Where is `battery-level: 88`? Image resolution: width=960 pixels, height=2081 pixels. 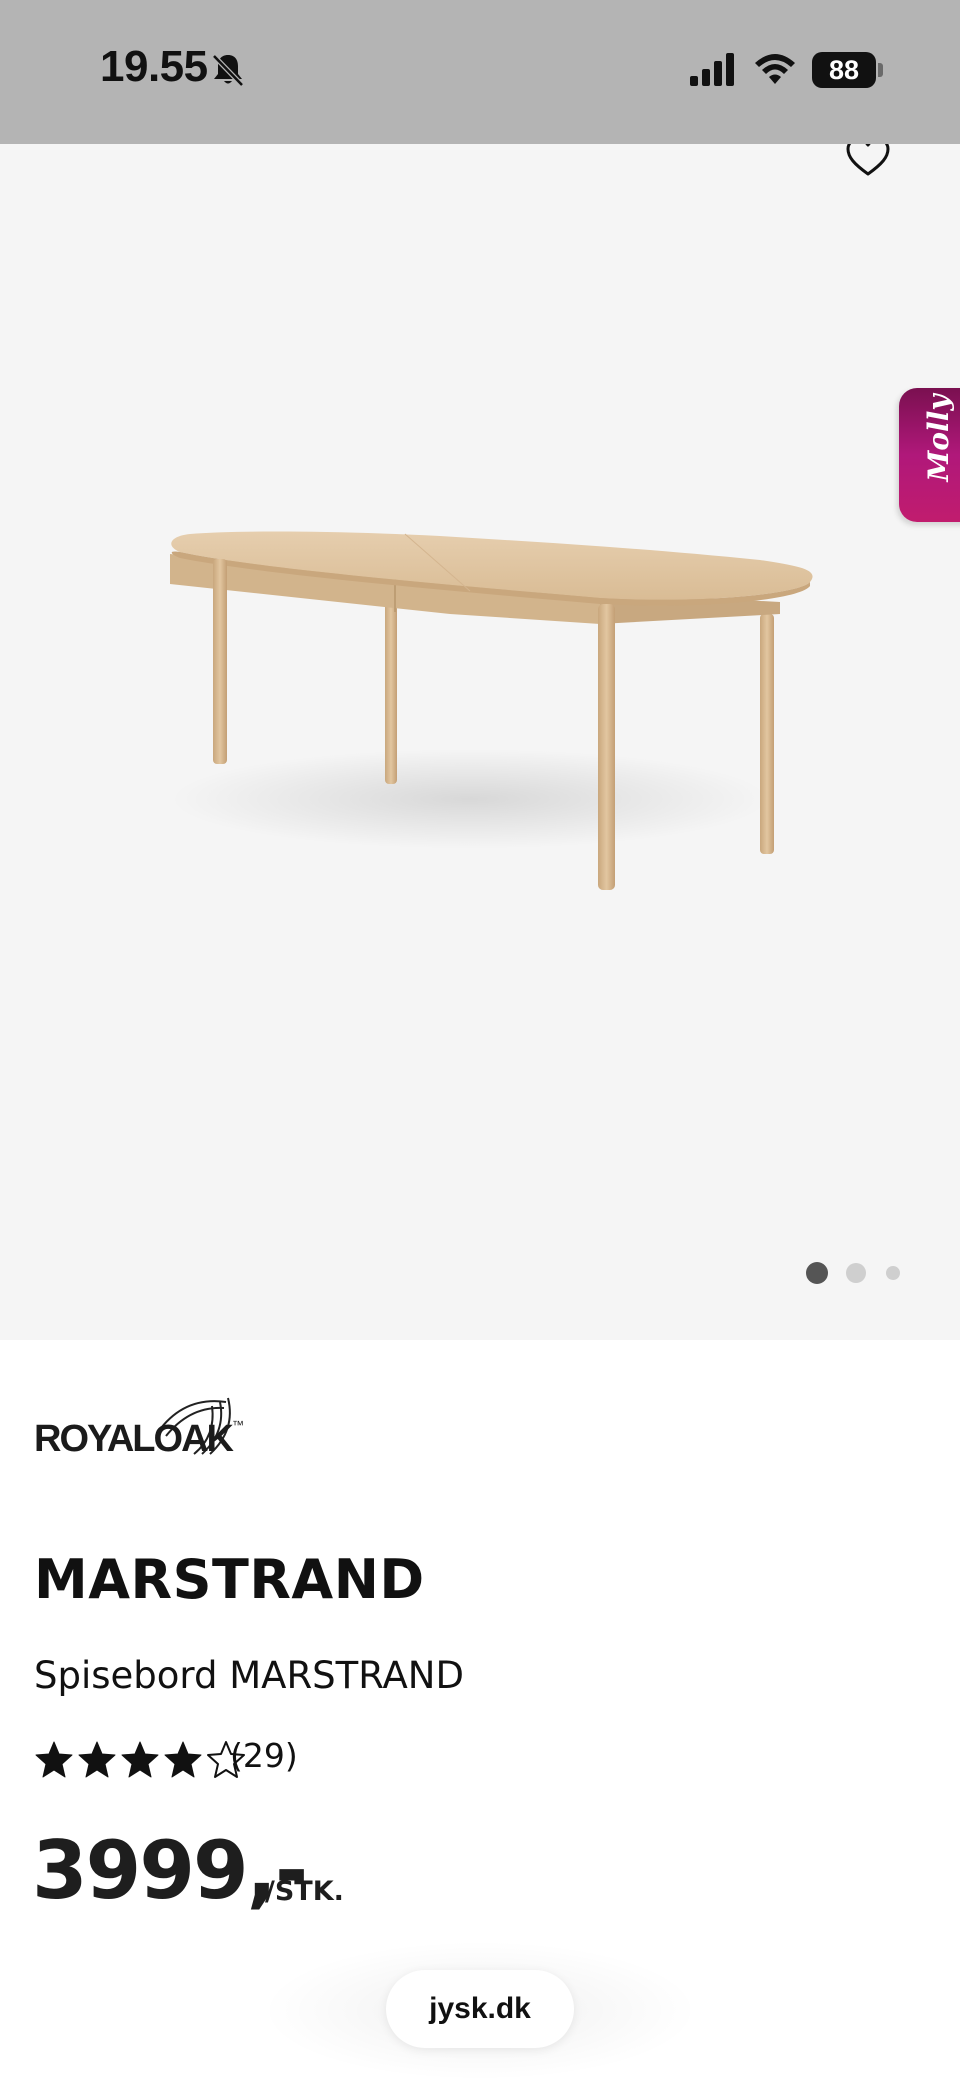 battery-level: 88 is located at coordinates (844, 70).